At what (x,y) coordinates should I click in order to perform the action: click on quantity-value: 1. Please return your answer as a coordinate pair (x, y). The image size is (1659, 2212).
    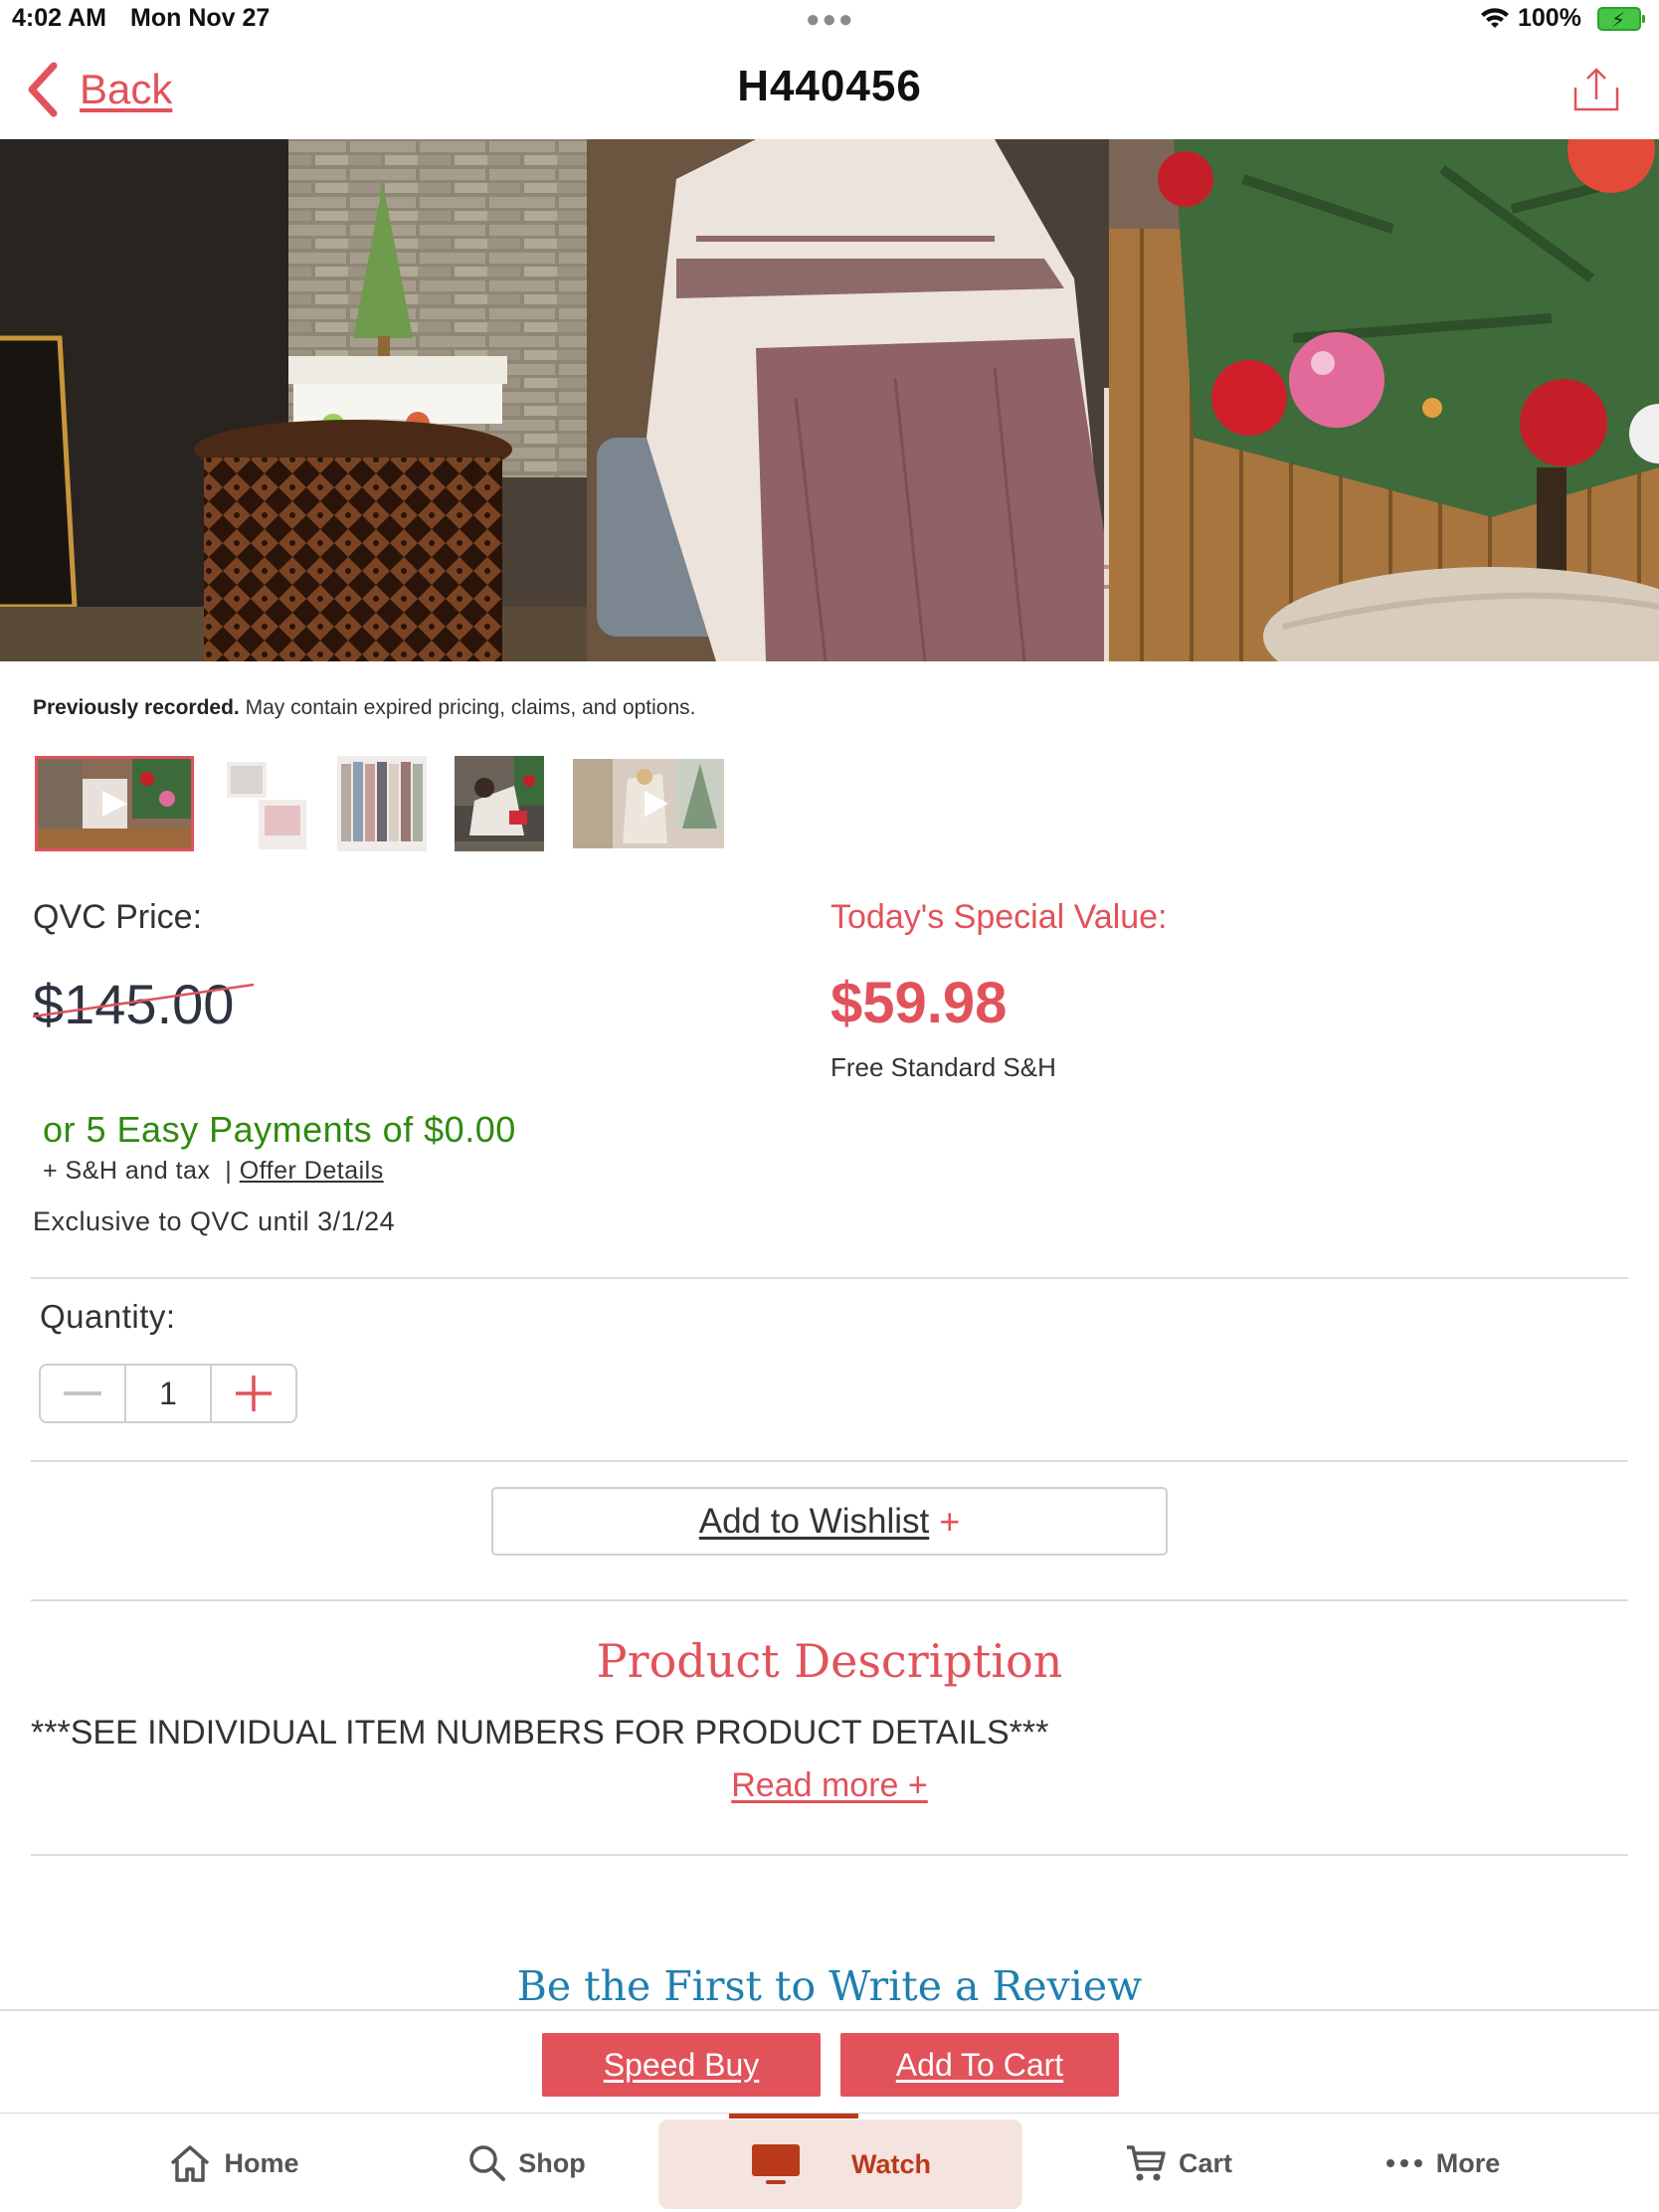
    Looking at the image, I should click on (169, 1393).